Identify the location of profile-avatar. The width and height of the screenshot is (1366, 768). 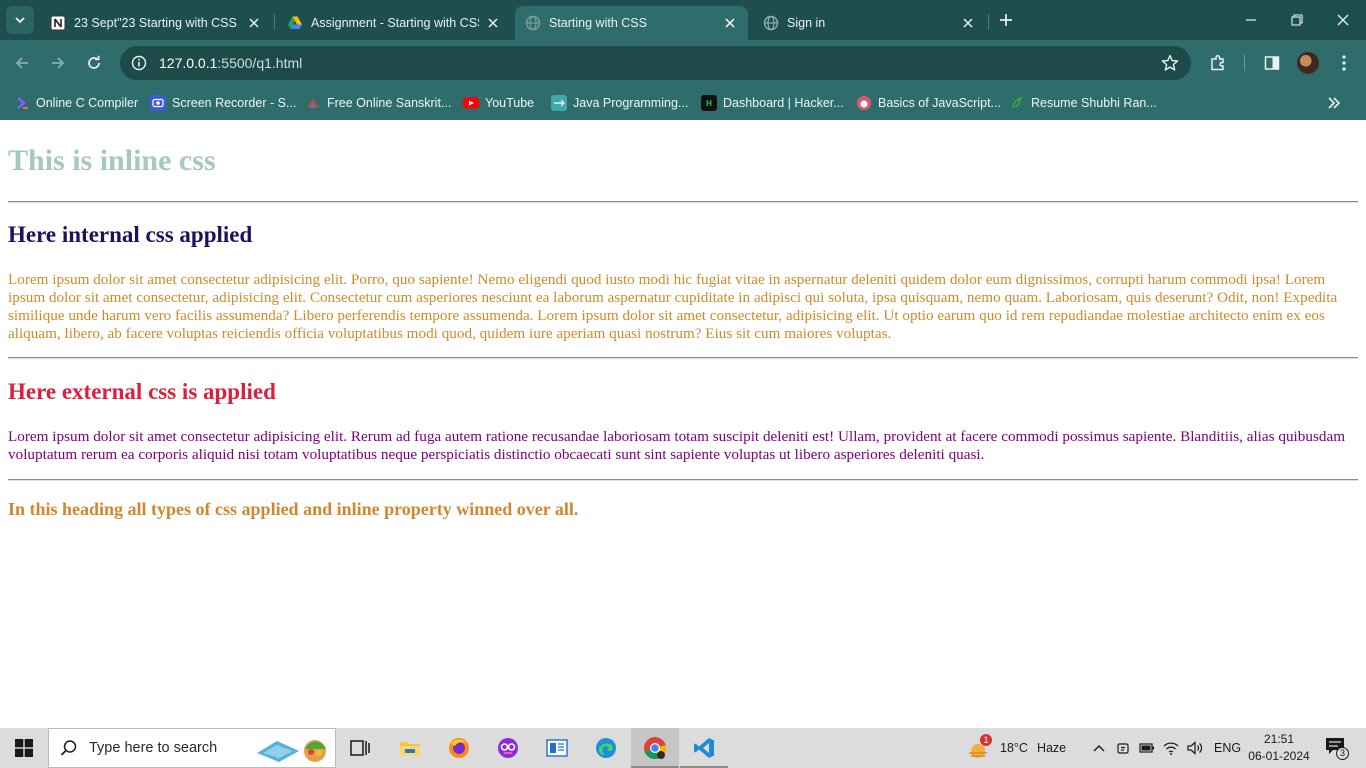
(1308, 63).